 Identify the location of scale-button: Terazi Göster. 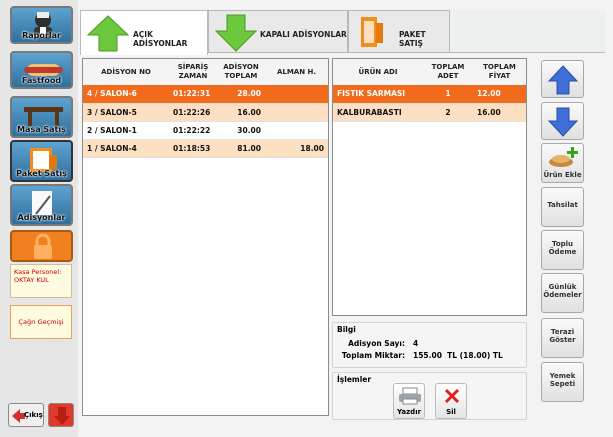
(562, 338).